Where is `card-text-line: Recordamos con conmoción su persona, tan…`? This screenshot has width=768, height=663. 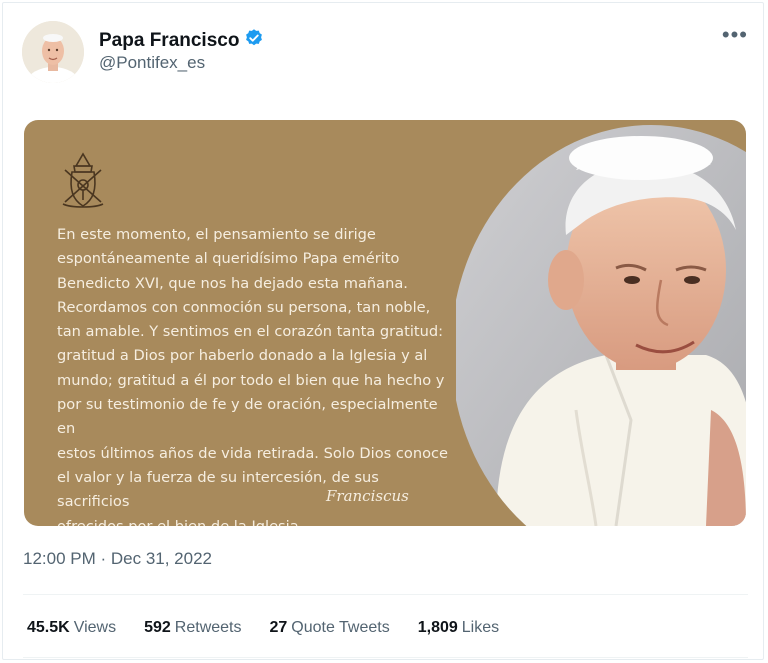
card-text-line: Recordamos con conmoción su persona, tan… is located at coordinates (244, 307).